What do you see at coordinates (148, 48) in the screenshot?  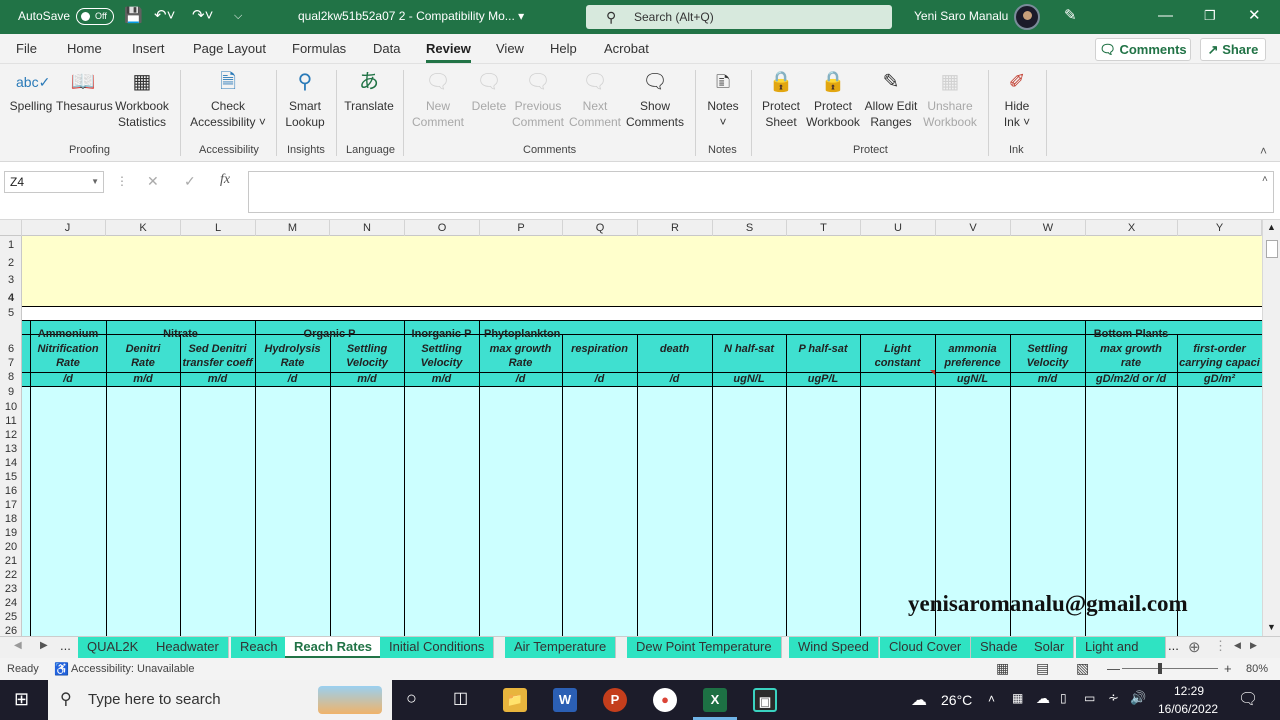 I see `tab-insert: Insert` at bounding box center [148, 48].